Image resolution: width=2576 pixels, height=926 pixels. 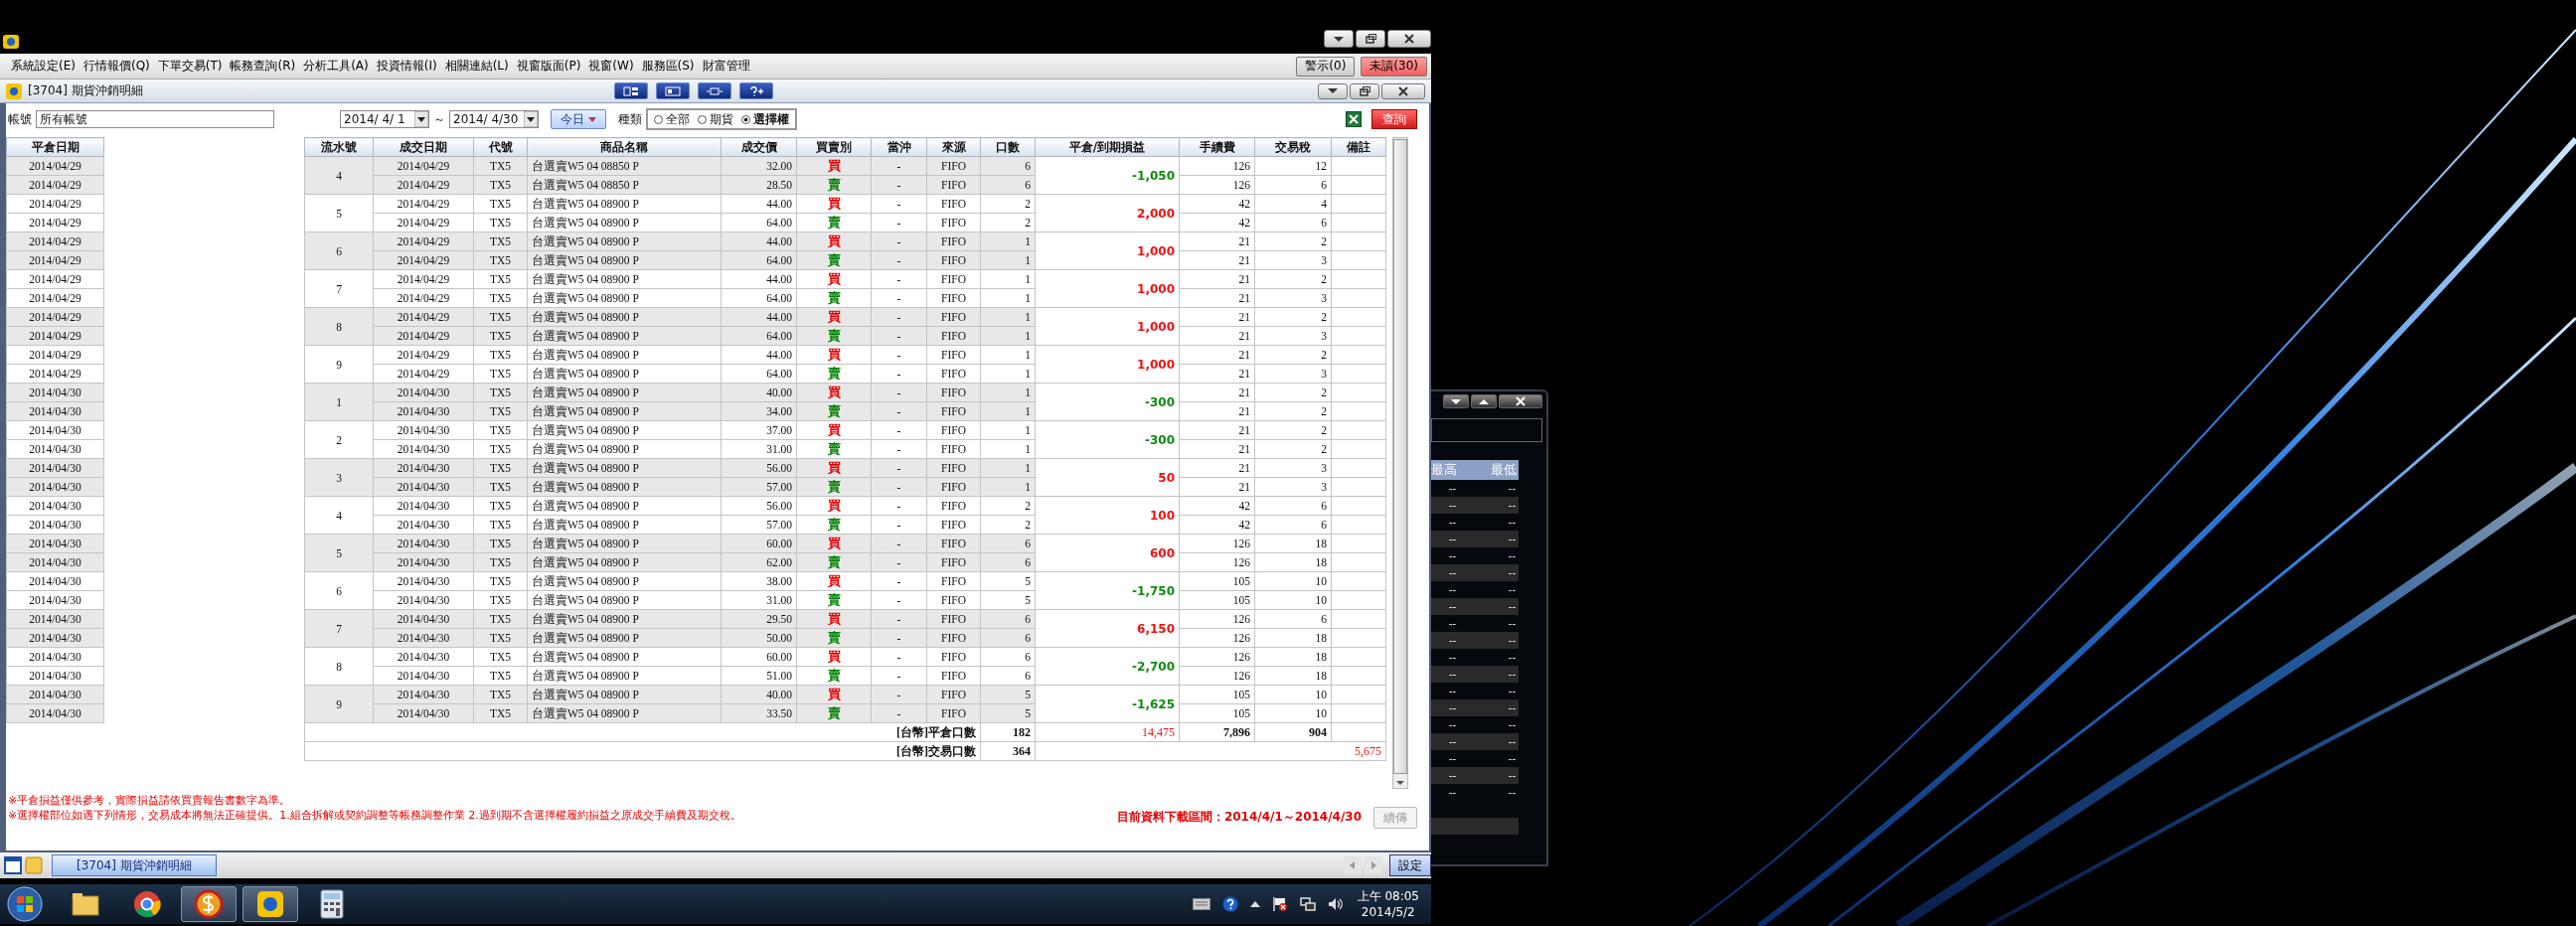 What do you see at coordinates (134, 865) in the screenshot?
I see `tab: [3704] 期貨沖銷明細` at bounding box center [134, 865].